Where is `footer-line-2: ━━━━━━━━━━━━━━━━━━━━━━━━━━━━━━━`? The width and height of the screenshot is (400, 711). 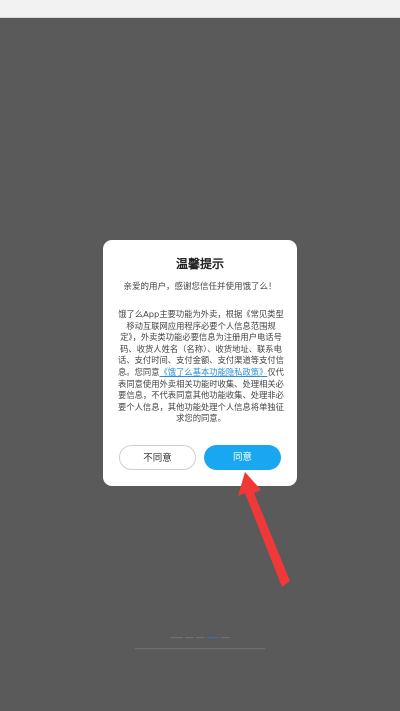
footer-line-2: ━━━━━━━━━━━━━━━━━━━━━━━━━━━━━━━ is located at coordinates (200, 649).